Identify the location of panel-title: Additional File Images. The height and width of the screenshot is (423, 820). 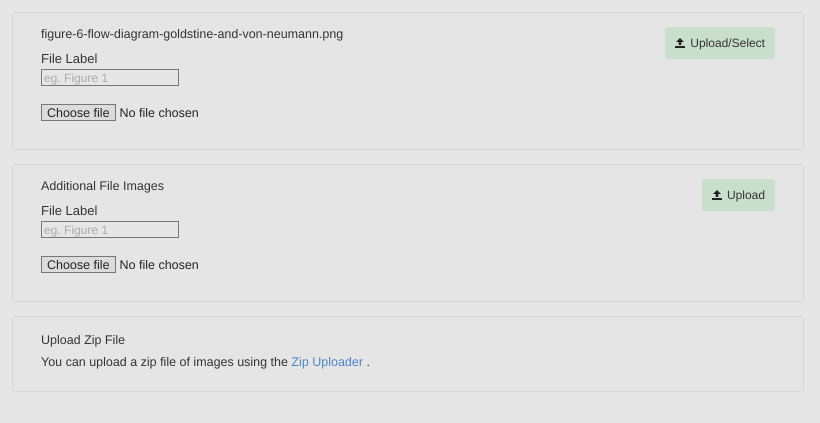
(102, 186).